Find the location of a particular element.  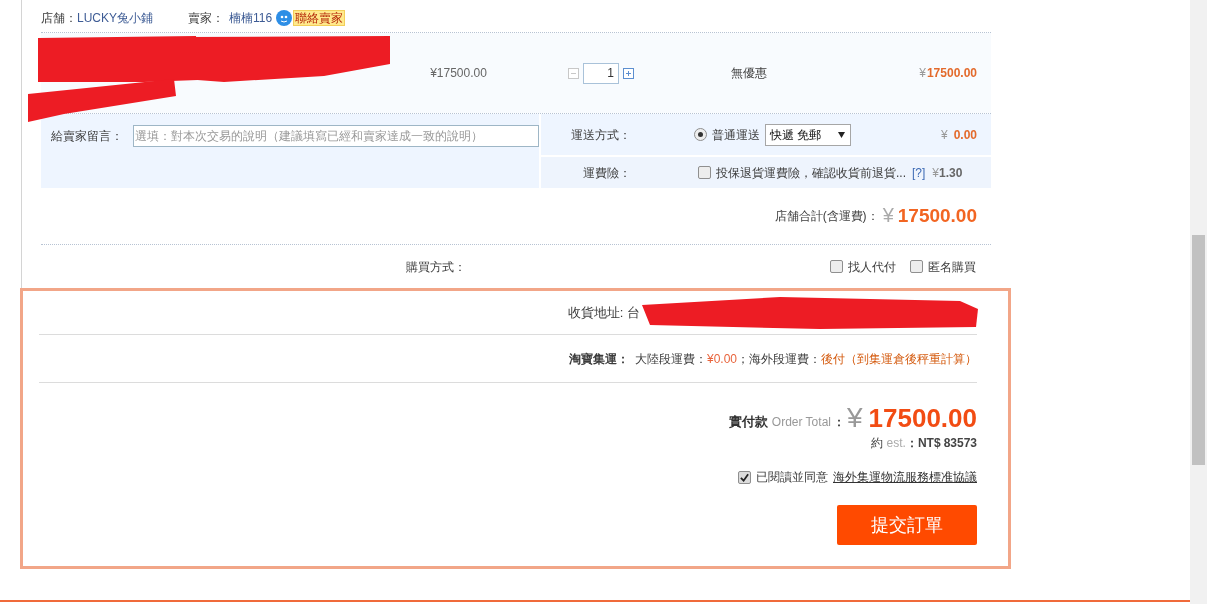

order-total-amount: ¥ 17500.00 is located at coordinates (911, 418).